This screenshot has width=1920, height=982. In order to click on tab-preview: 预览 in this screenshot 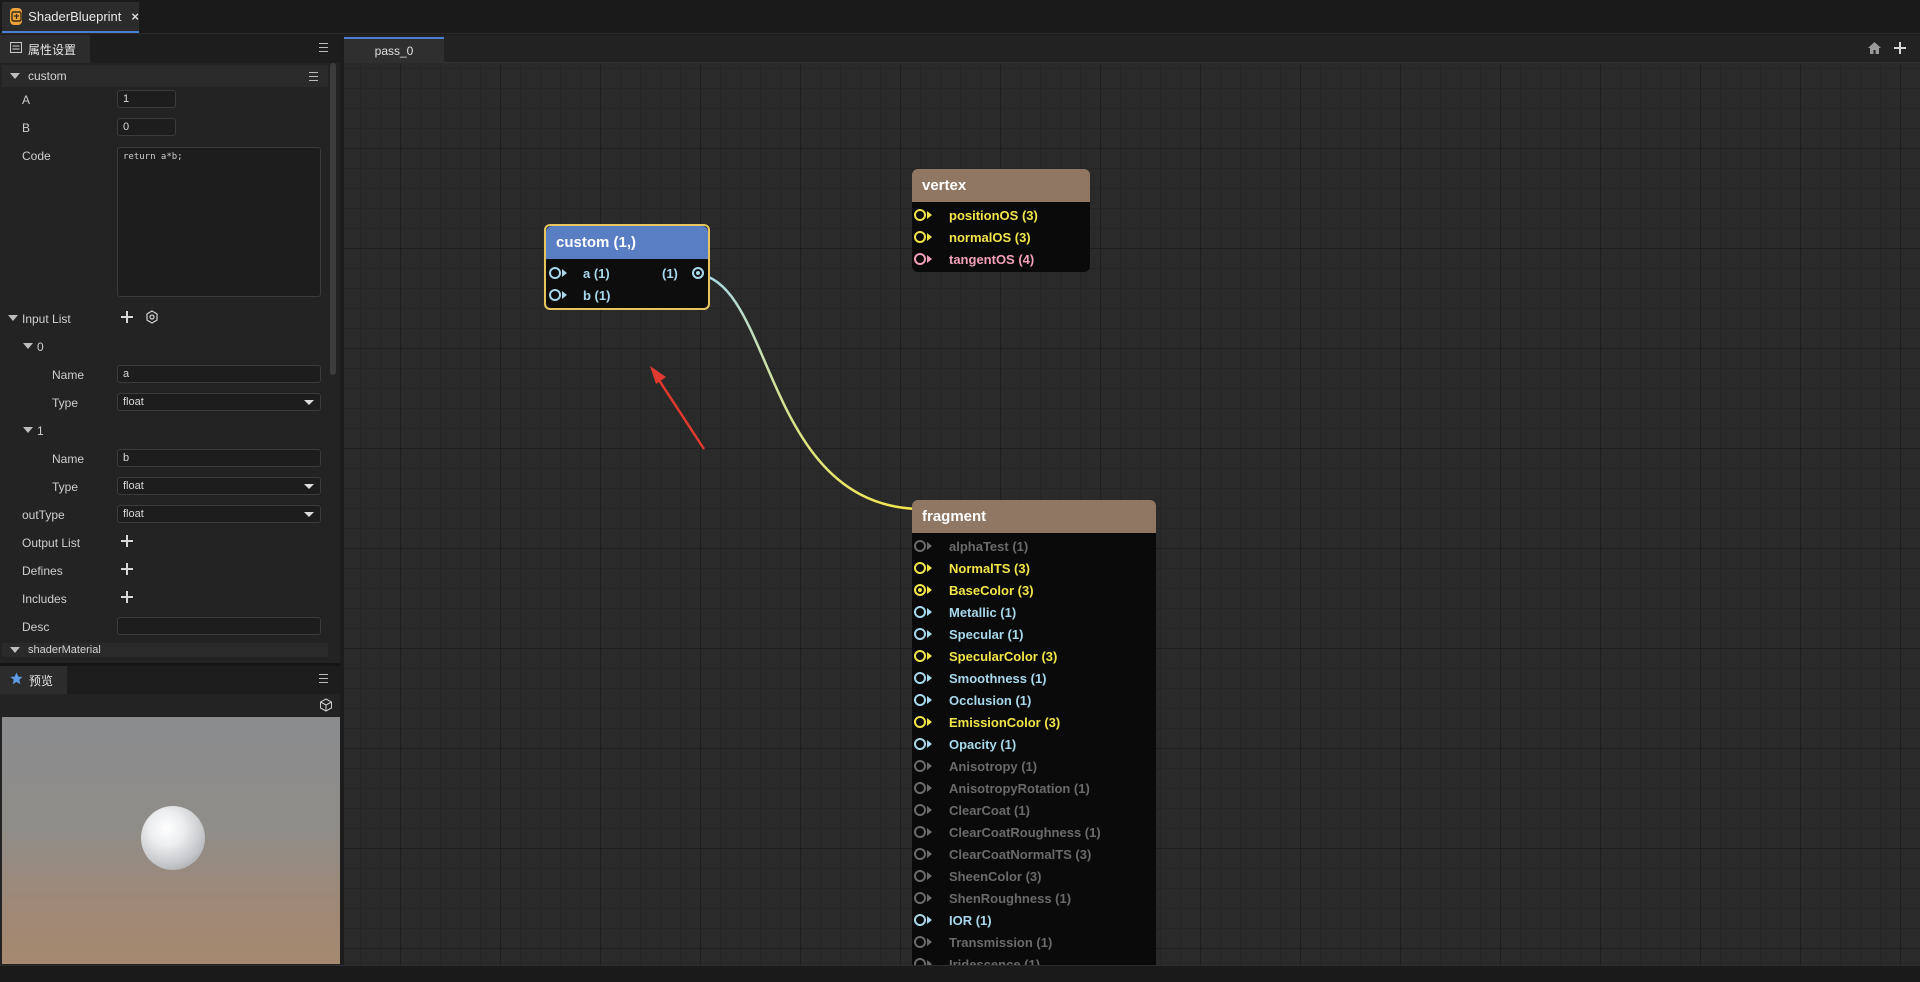, I will do `click(34, 680)`.